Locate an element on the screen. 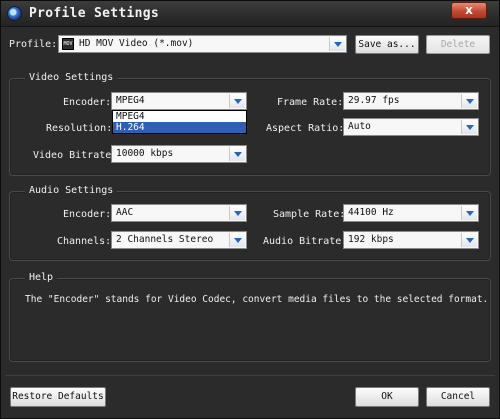  cancel-button: Cancel is located at coordinates (458, 397).